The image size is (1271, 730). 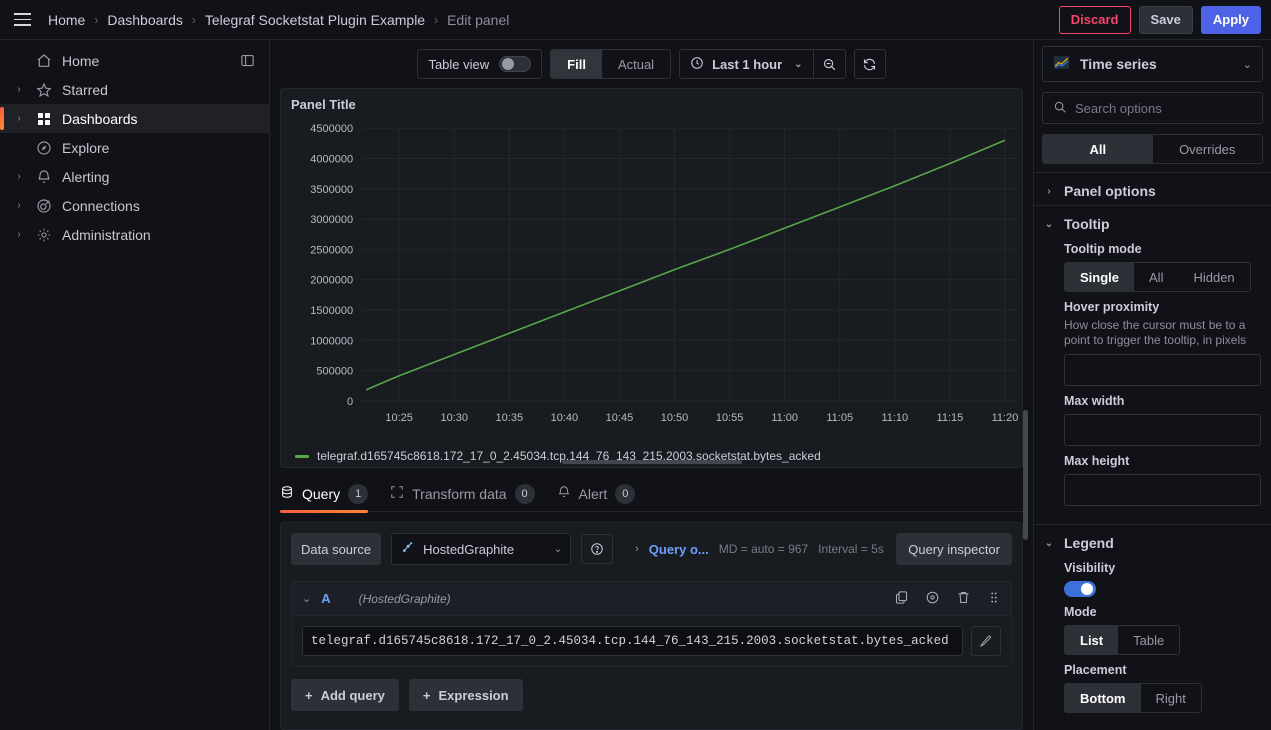 What do you see at coordinates (963, 599) in the screenshot?
I see `trash-icon` at bounding box center [963, 599].